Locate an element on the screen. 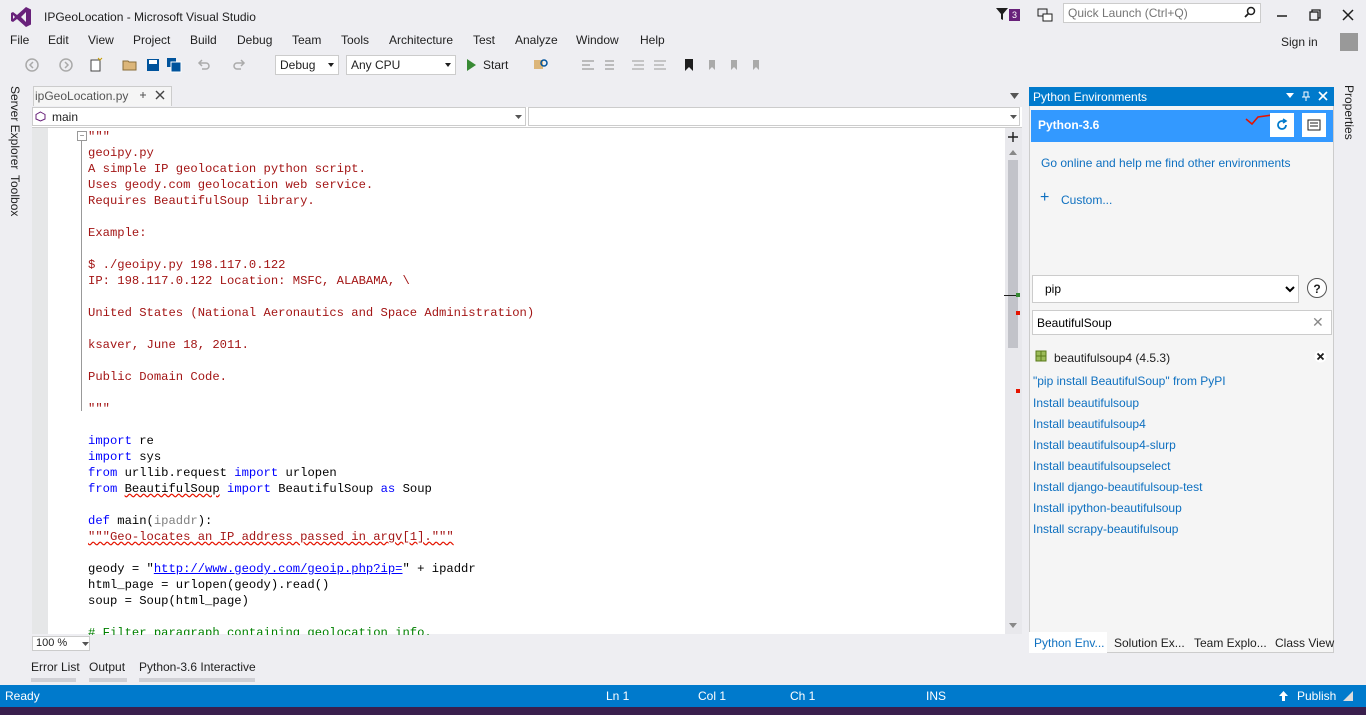 This screenshot has width=1366, height=715. close-window-icon is located at coordinates (1348, 15).